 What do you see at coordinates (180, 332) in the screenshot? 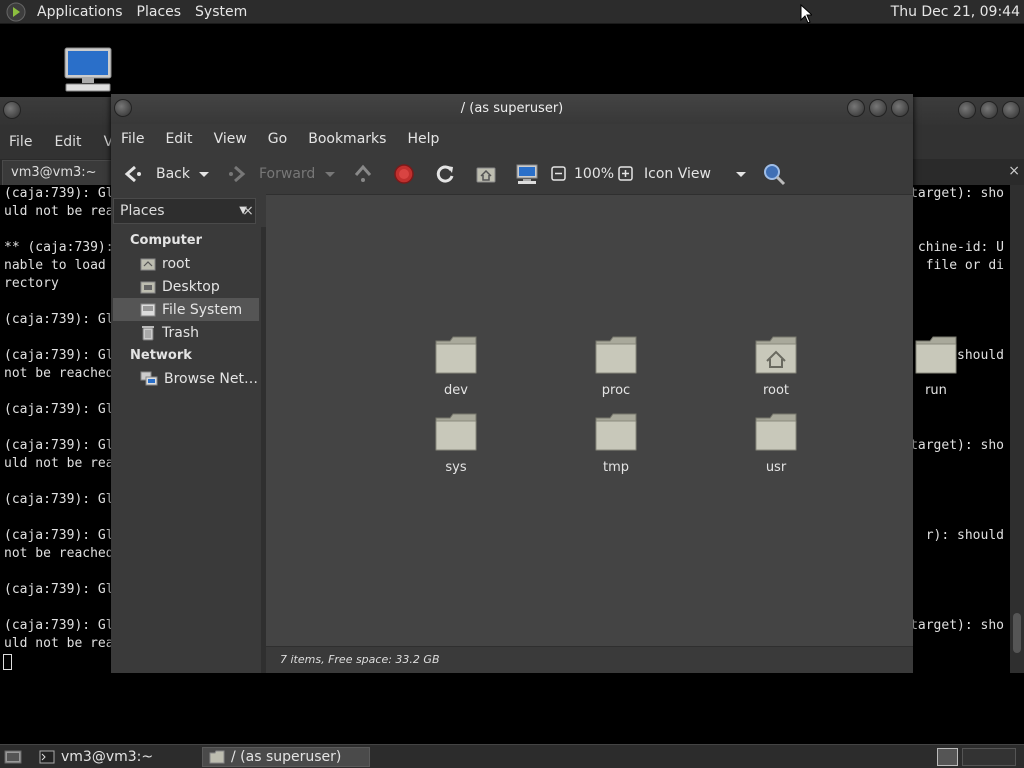
I see `sidebar-item-label: Trash` at bounding box center [180, 332].